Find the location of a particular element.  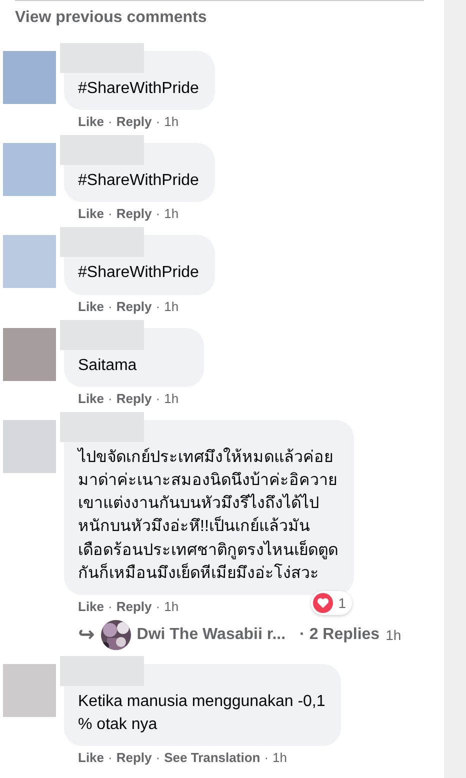

reply-arrow-icon: ↪ is located at coordinates (86, 635).